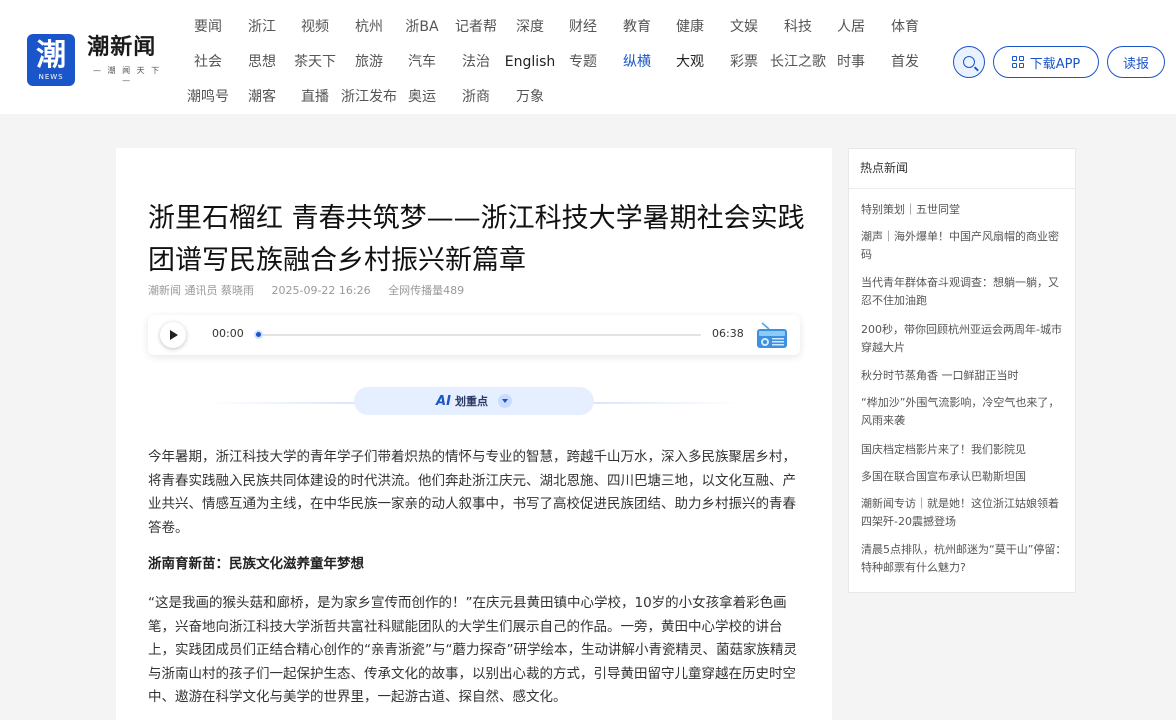 The height and width of the screenshot is (720, 1176). Describe the element at coordinates (443, 401) in the screenshot. I see `ai-icon: AI` at that location.